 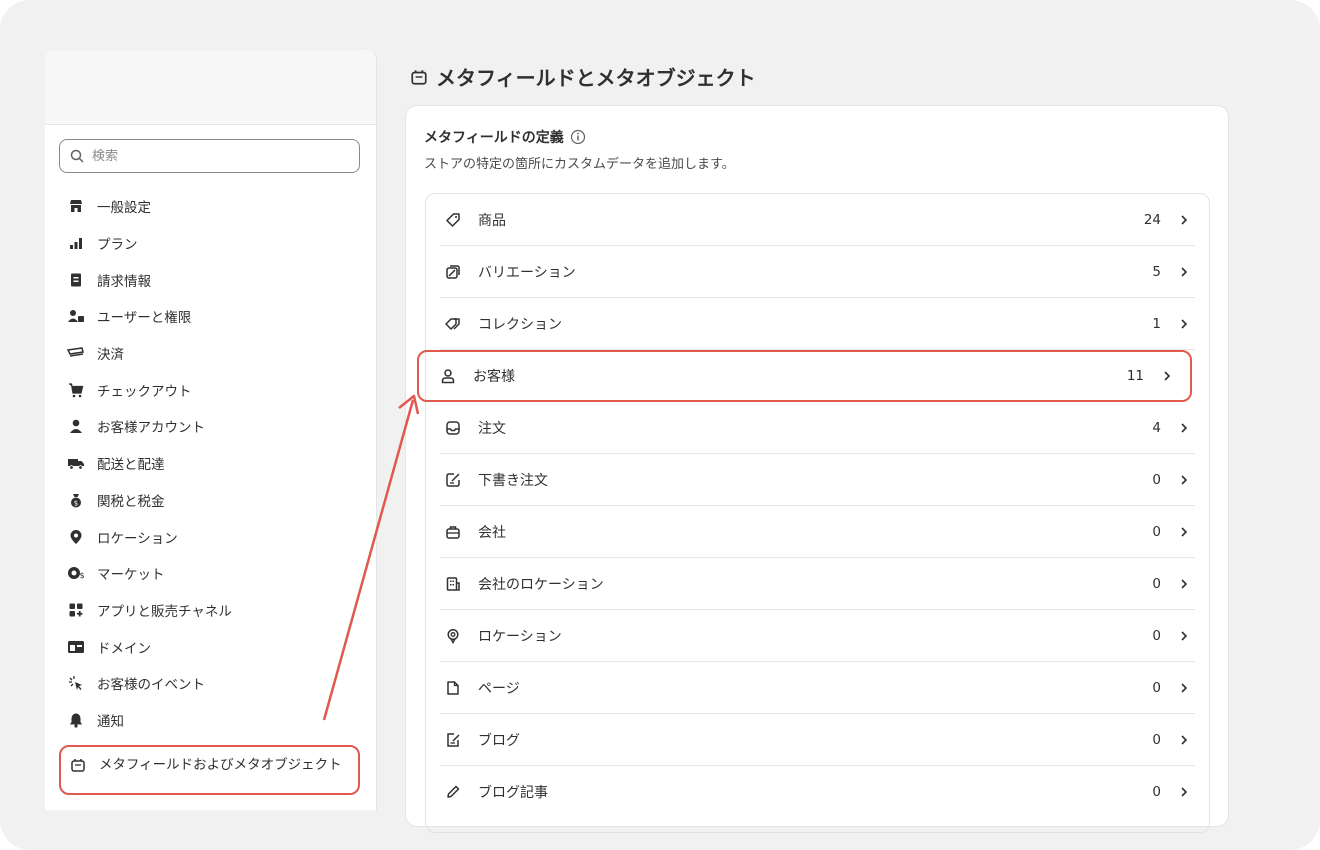 What do you see at coordinates (579, 164) in the screenshot?
I see `card-description: ストアの特定の箇所にカスタムデータを追加します。` at bounding box center [579, 164].